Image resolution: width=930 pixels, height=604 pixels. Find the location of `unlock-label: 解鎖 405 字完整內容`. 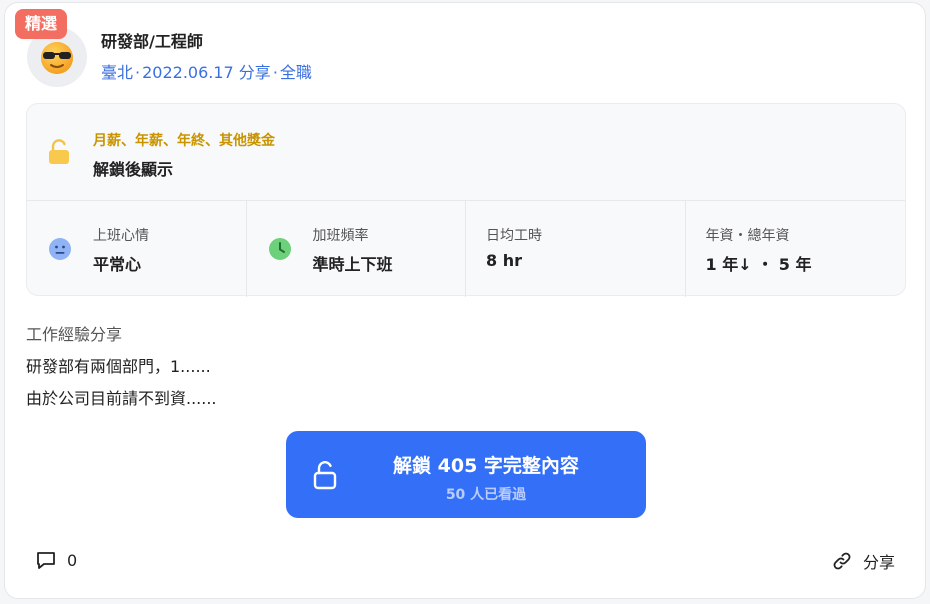

unlock-label: 解鎖 405 字完整內容 is located at coordinates (486, 466).